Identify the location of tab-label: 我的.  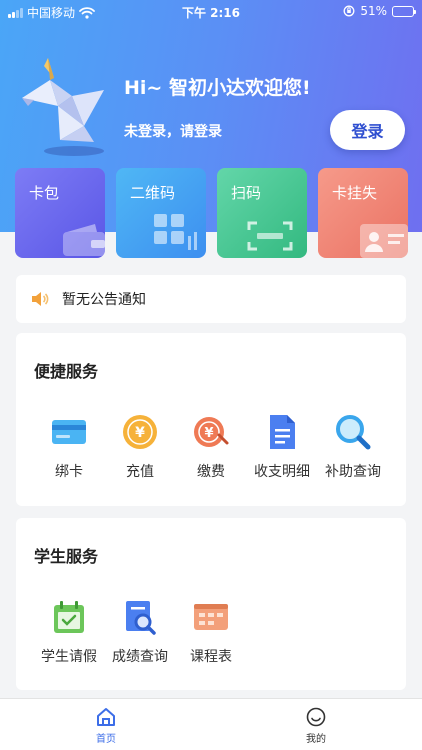
(316, 739).